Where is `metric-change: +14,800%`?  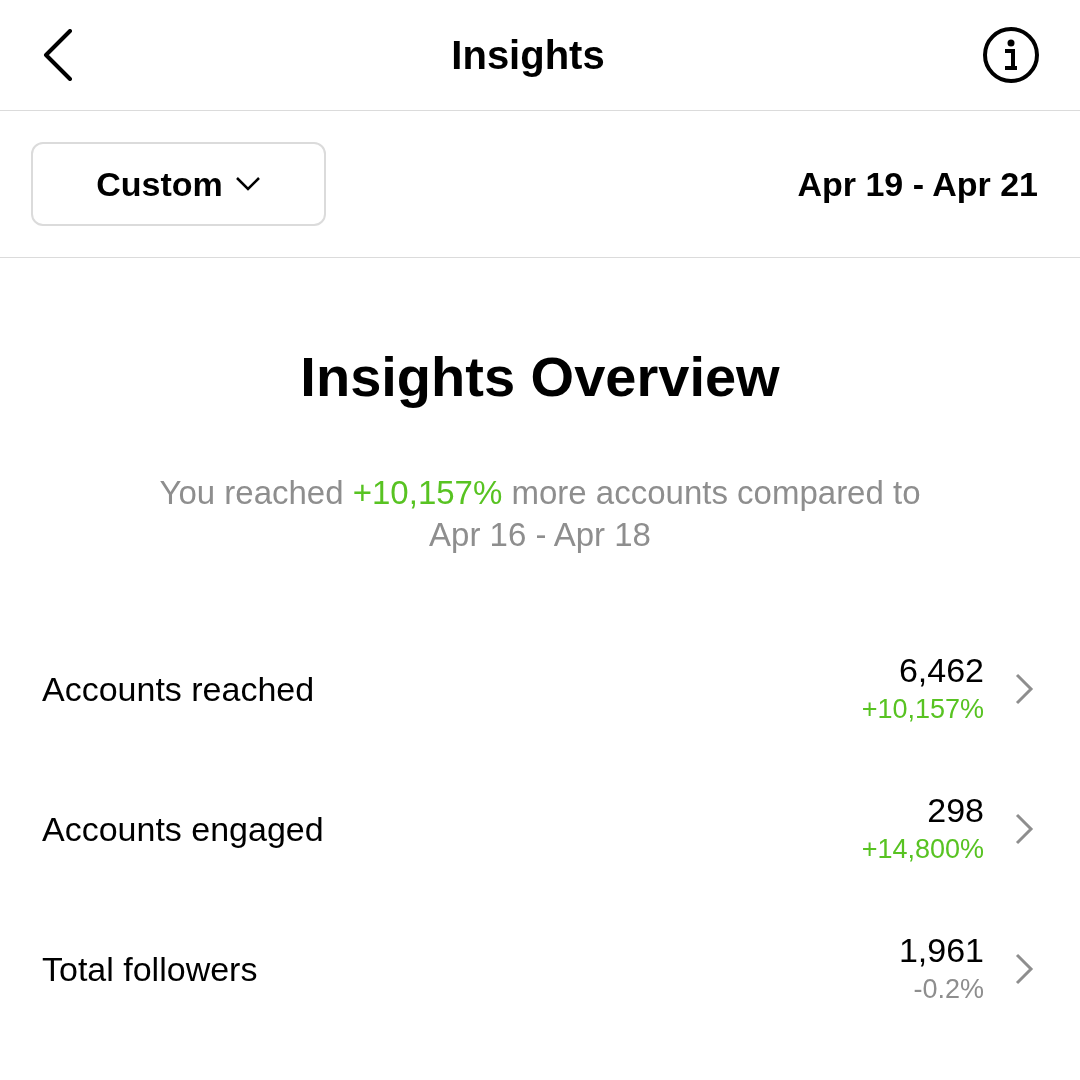 metric-change: +14,800% is located at coordinates (922, 849).